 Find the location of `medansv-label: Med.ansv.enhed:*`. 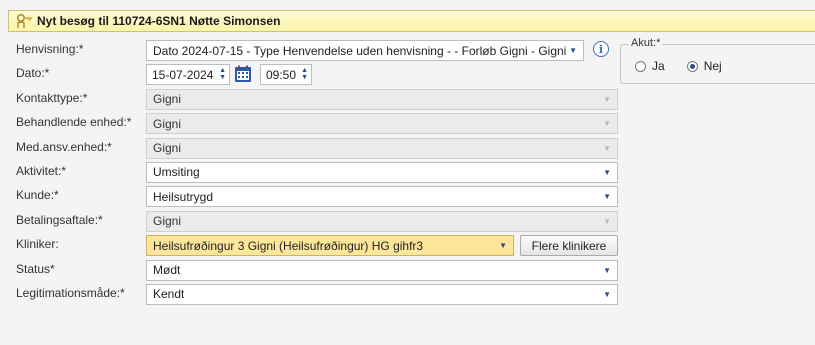

medansv-label: Med.ansv.enhed:* is located at coordinates (64, 146).